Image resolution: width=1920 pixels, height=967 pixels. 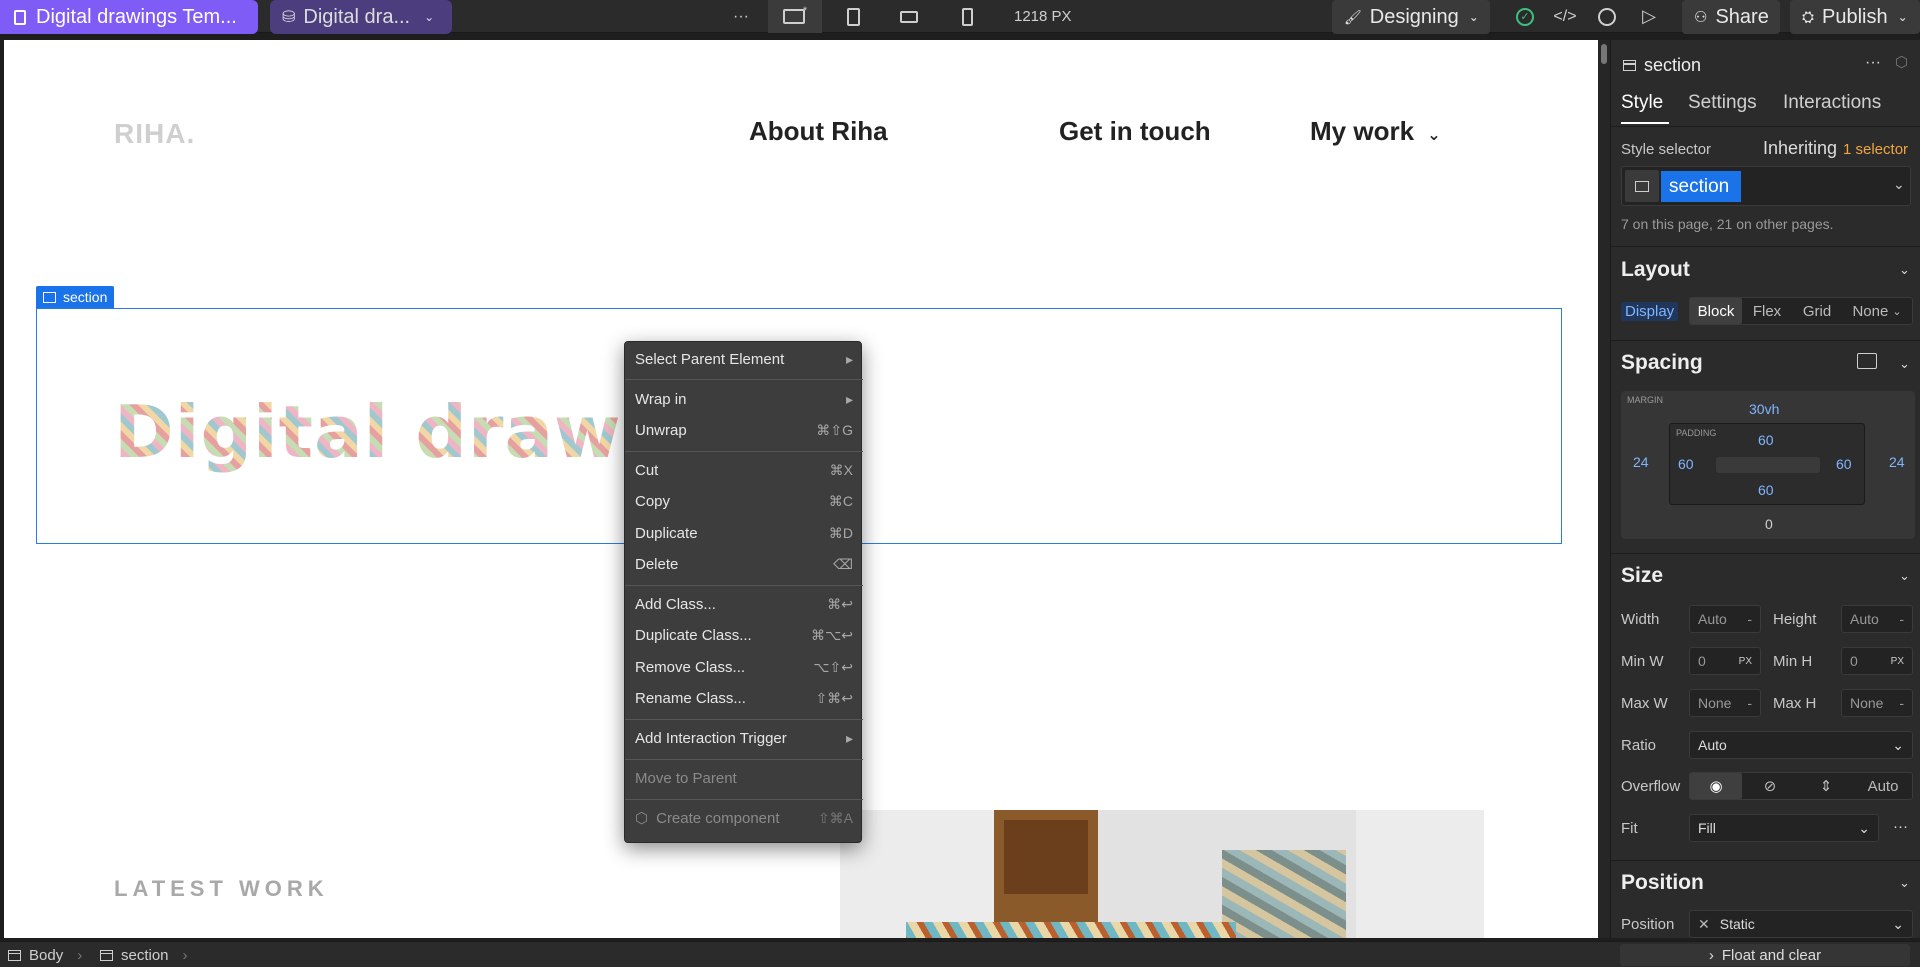 What do you see at coordinates (1642, 103) in the screenshot?
I see `tab-style: Style` at bounding box center [1642, 103].